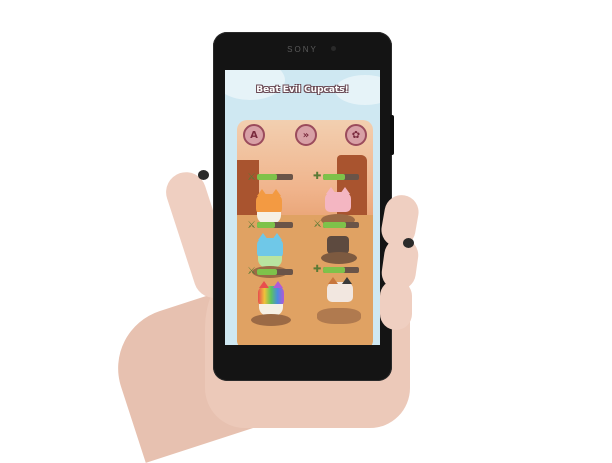  I want to click on fast-forward-icon: », so click(306, 135).